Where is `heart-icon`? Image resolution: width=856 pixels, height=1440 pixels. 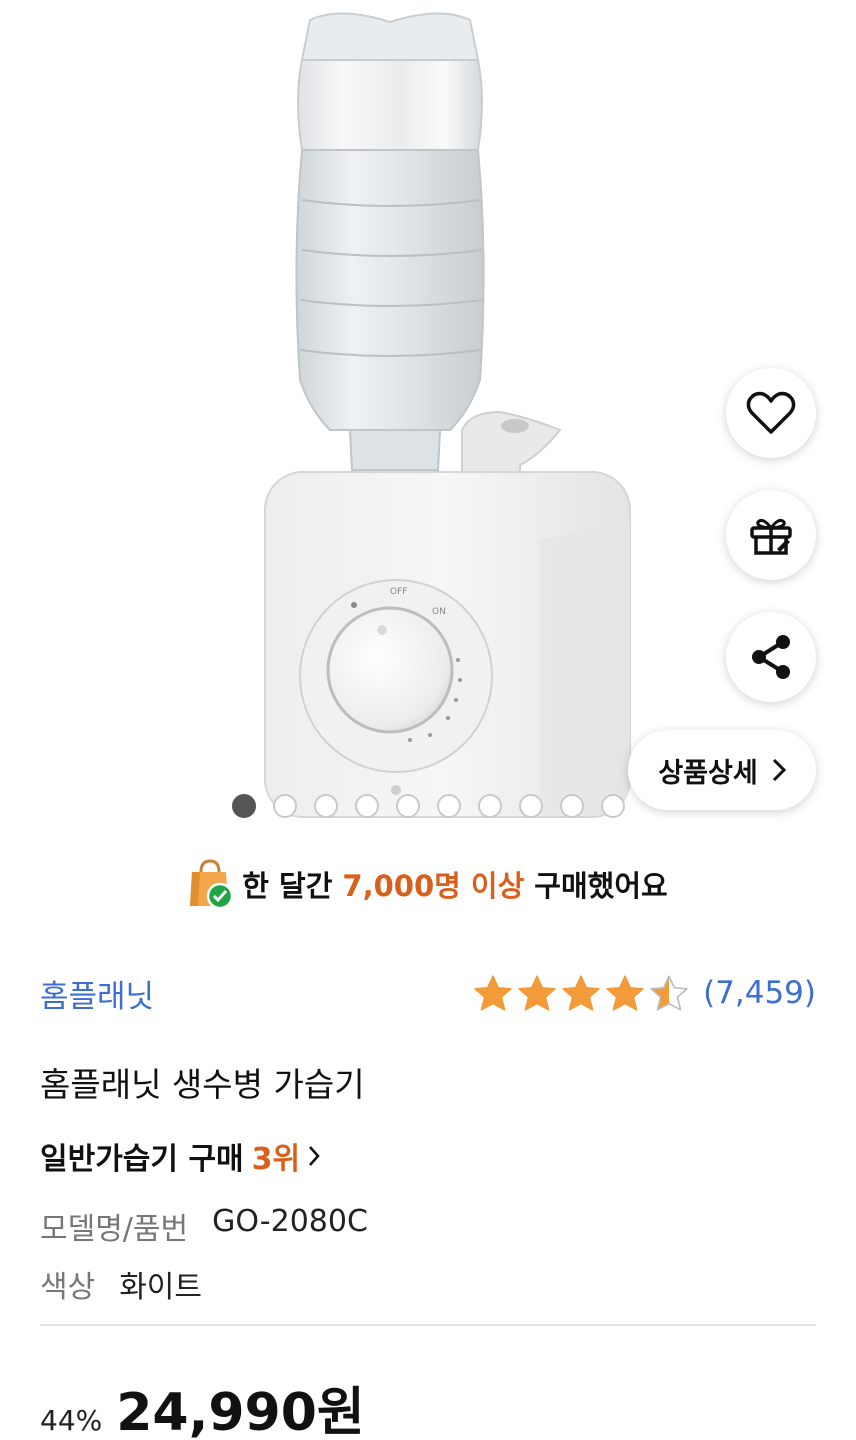
heart-icon is located at coordinates (771, 412).